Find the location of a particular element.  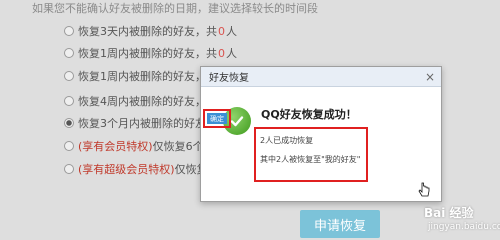

option-privilege: (享有超级会员特权) is located at coordinates (126, 169).